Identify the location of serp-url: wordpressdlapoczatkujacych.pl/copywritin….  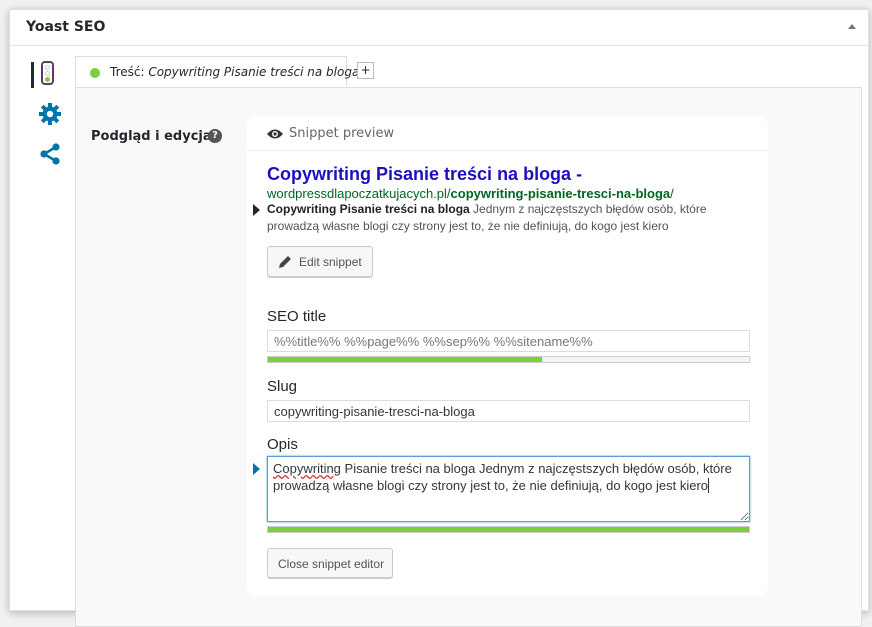
(470, 193).